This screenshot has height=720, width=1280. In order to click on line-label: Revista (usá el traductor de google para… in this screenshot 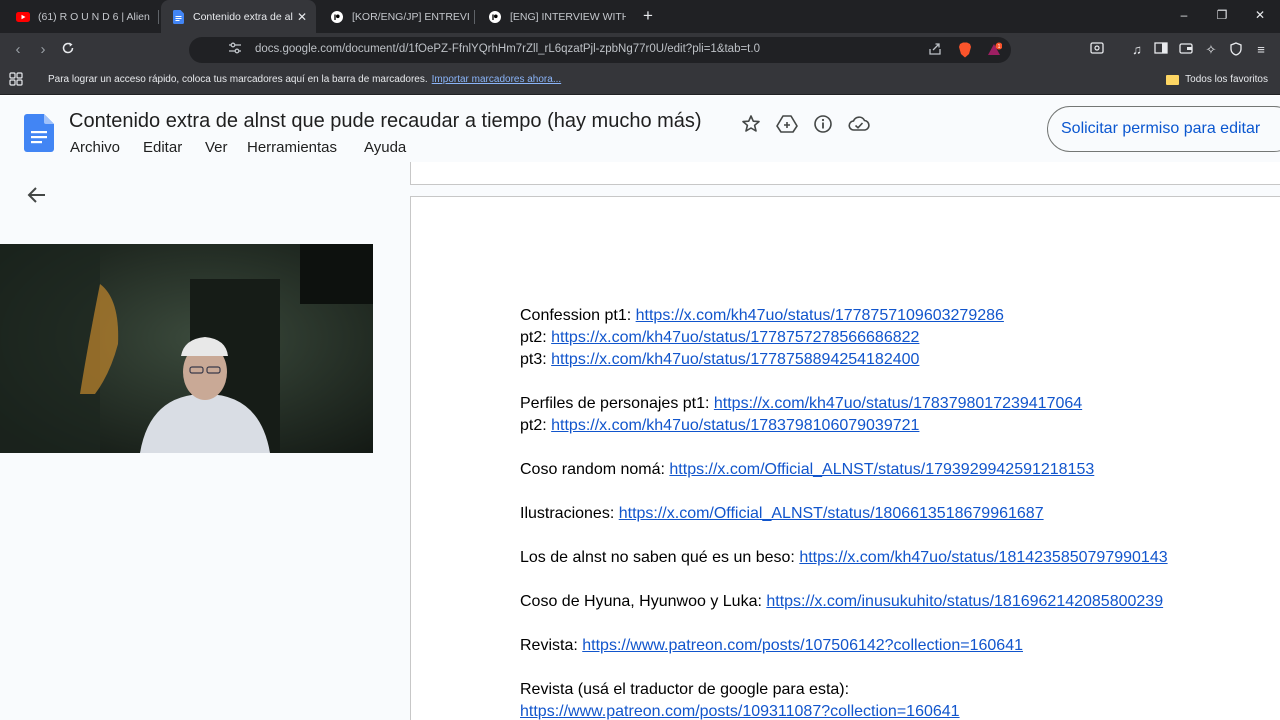, I will do `click(685, 689)`.